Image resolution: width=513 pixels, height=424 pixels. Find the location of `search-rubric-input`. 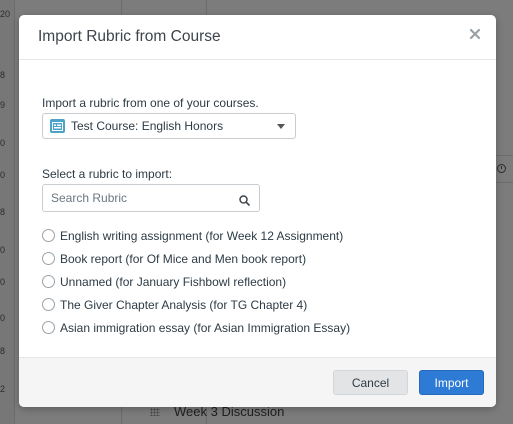

search-rubric-input is located at coordinates (141, 198).